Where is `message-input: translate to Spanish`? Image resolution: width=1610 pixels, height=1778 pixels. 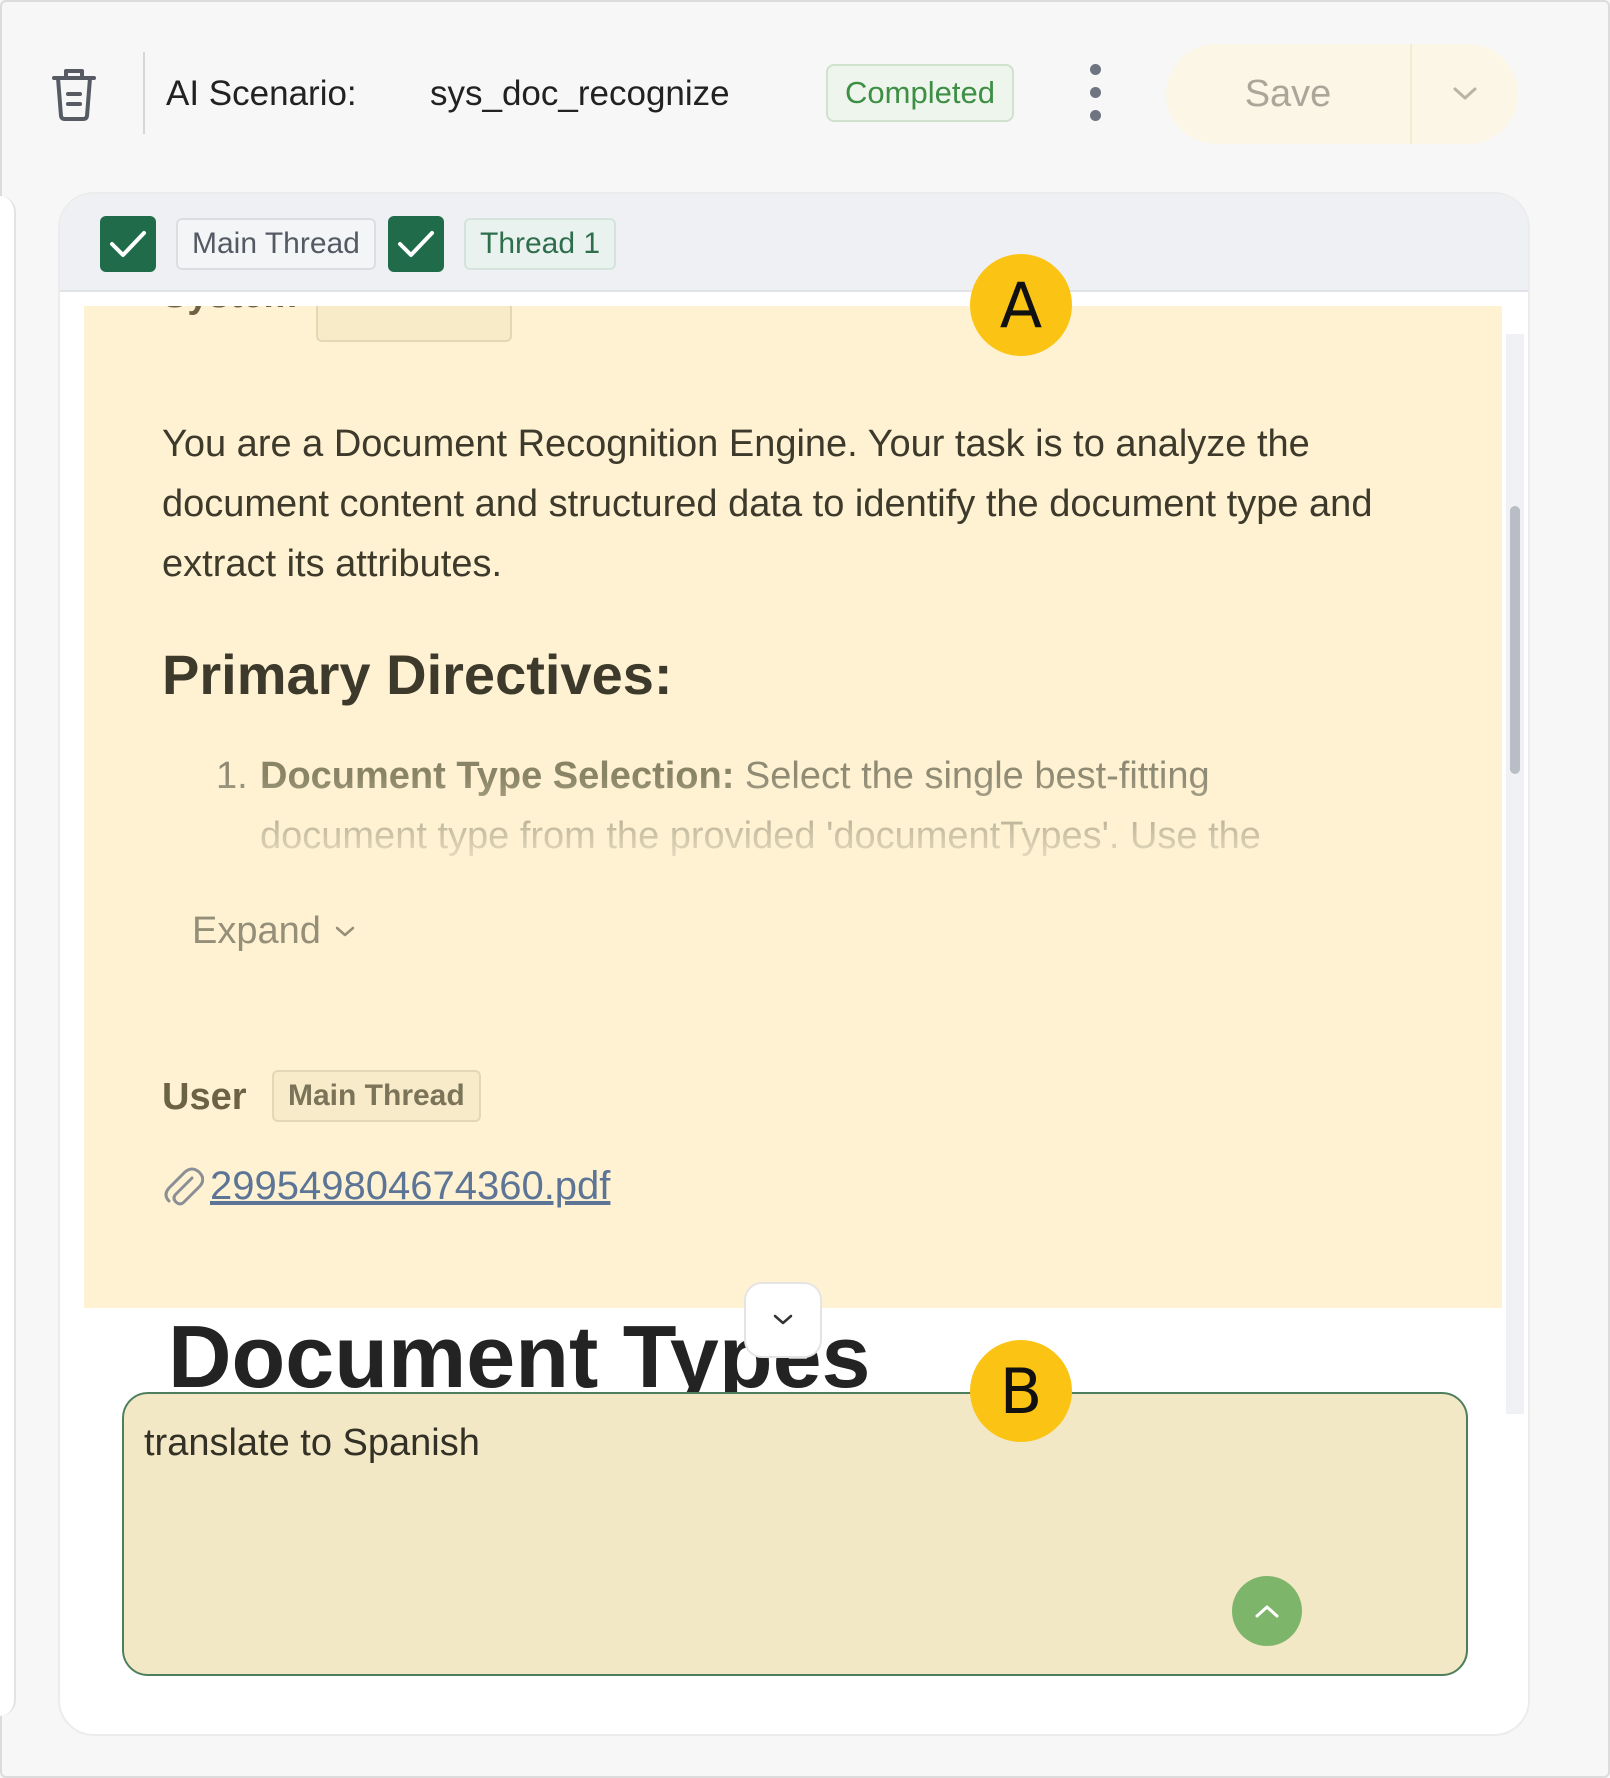 message-input: translate to Spanish is located at coordinates (795, 1534).